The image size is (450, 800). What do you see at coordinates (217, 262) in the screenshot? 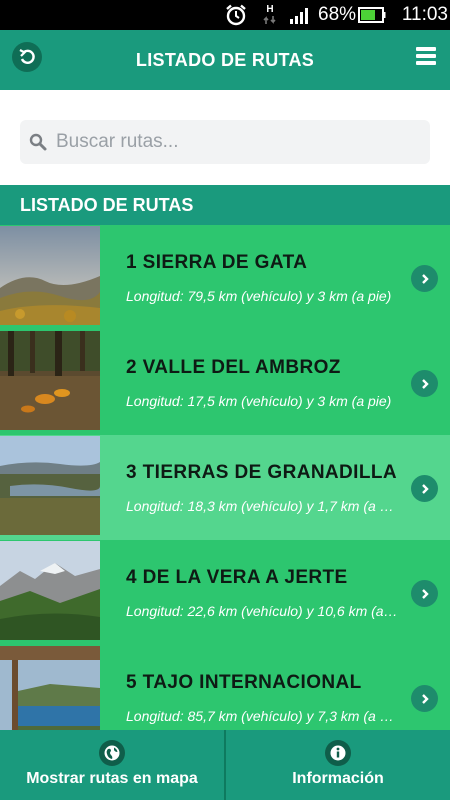
I see `route-title: 1 SIERRA DE GATA` at bounding box center [217, 262].